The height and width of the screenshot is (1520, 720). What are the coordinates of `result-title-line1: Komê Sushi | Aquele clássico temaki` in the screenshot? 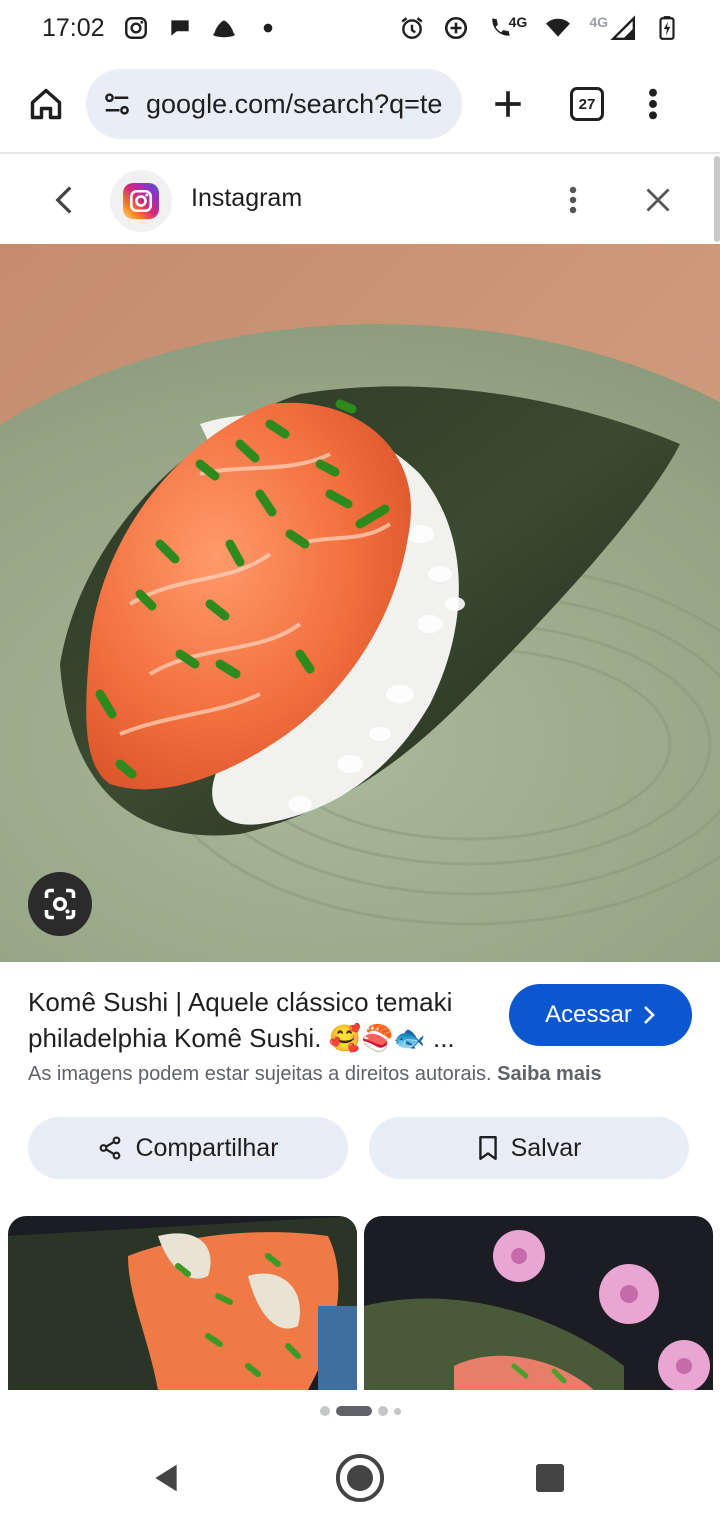 It's located at (240, 1002).